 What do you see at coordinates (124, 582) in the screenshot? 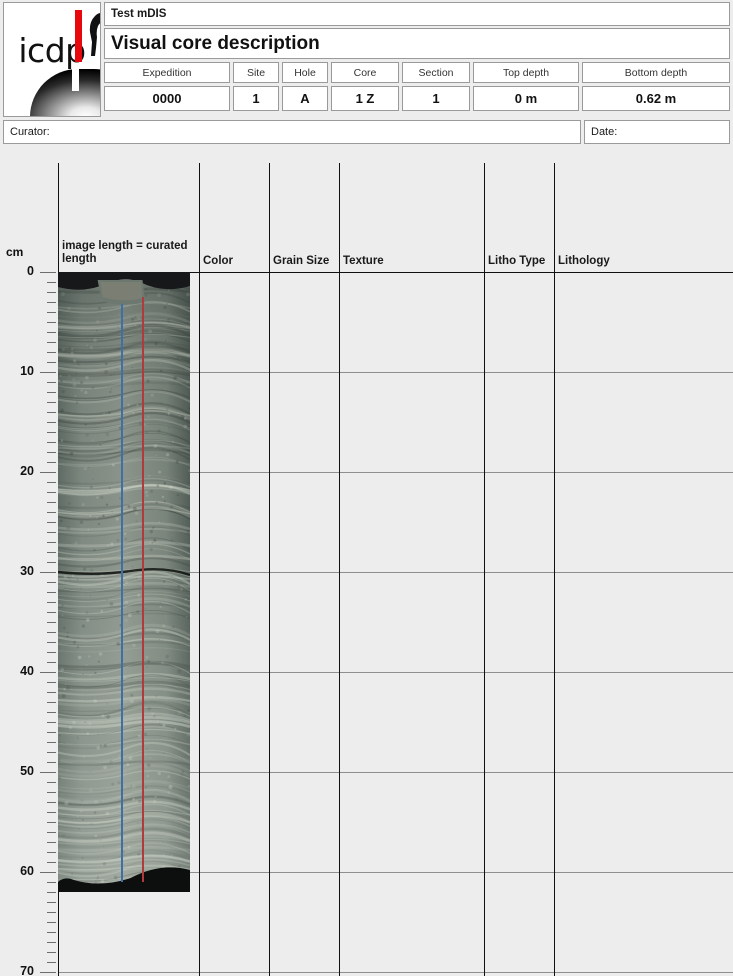
I see `core-image` at bounding box center [124, 582].